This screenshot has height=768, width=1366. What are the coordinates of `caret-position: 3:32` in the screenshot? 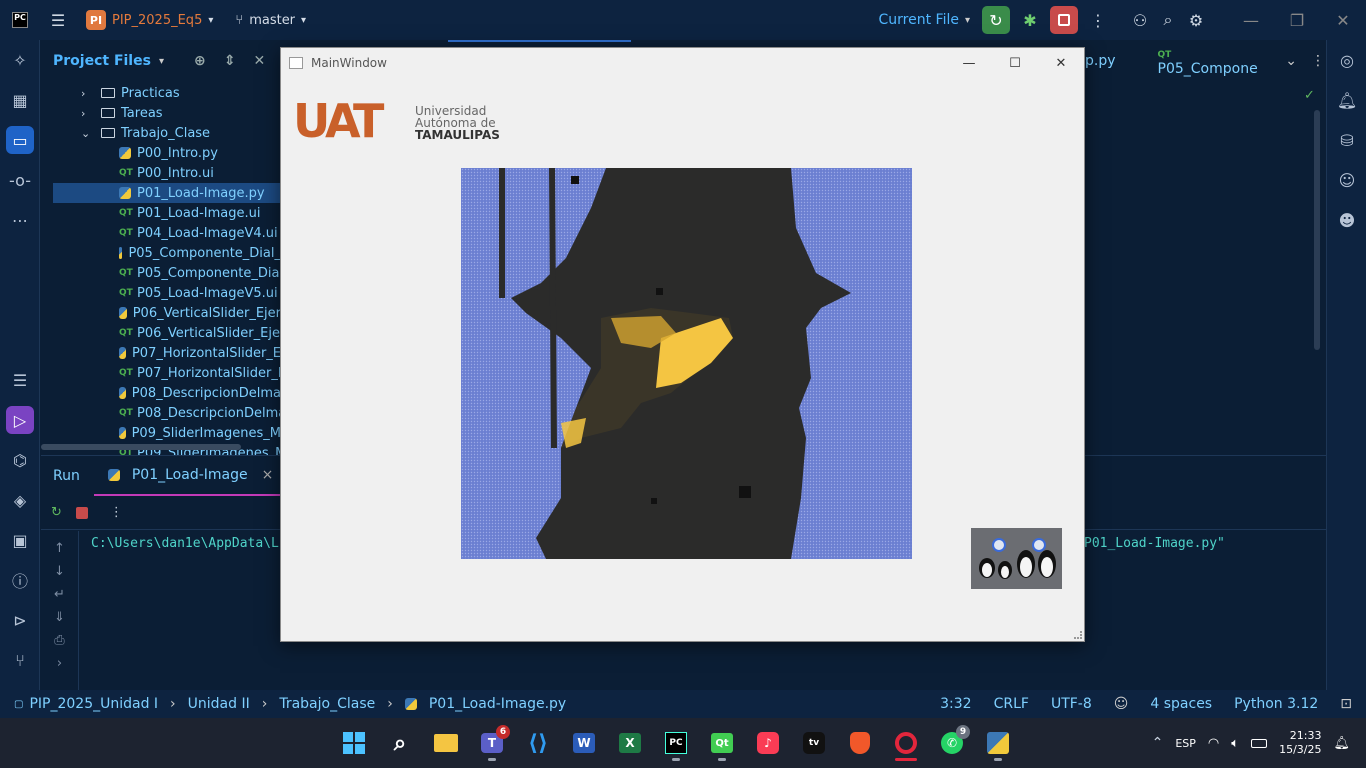 It's located at (955, 704).